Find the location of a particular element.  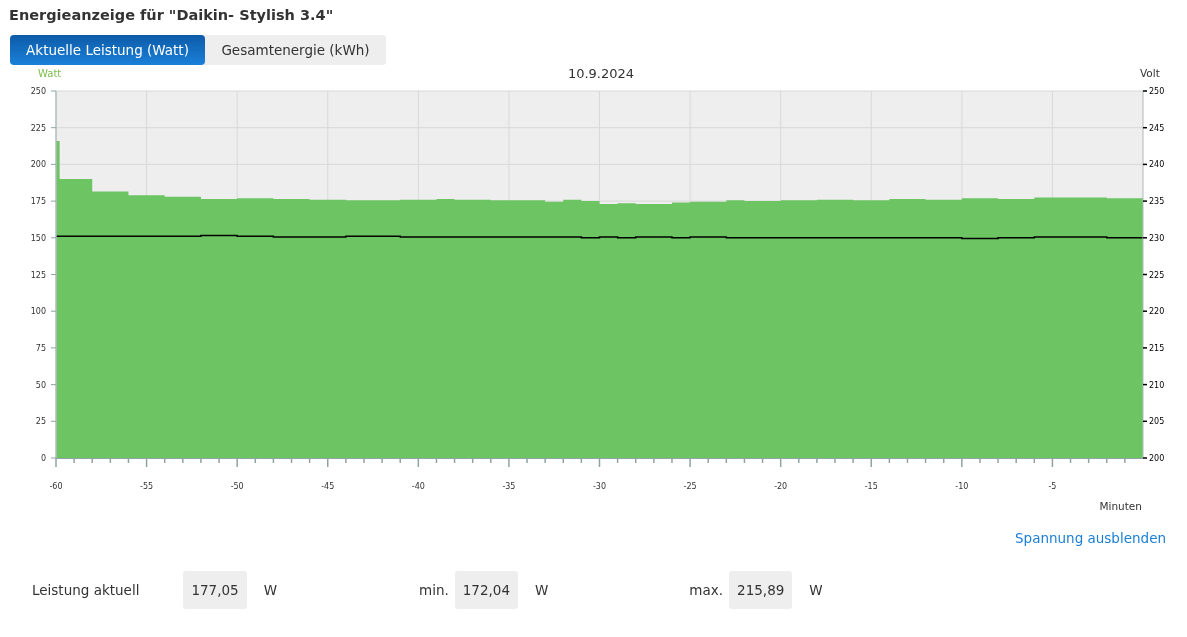

x-tick-label: -15 is located at coordinates (871, 487).